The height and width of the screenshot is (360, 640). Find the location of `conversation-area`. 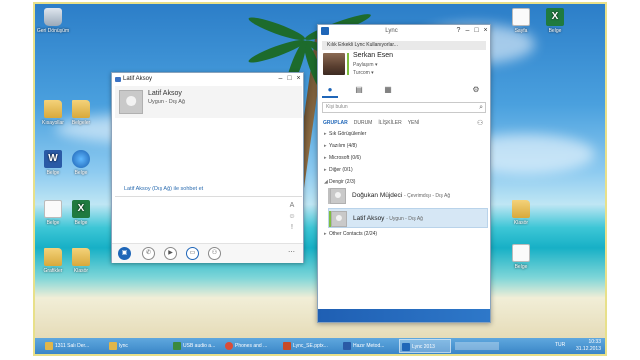

conversation-area is located at coordinates (208, 154).